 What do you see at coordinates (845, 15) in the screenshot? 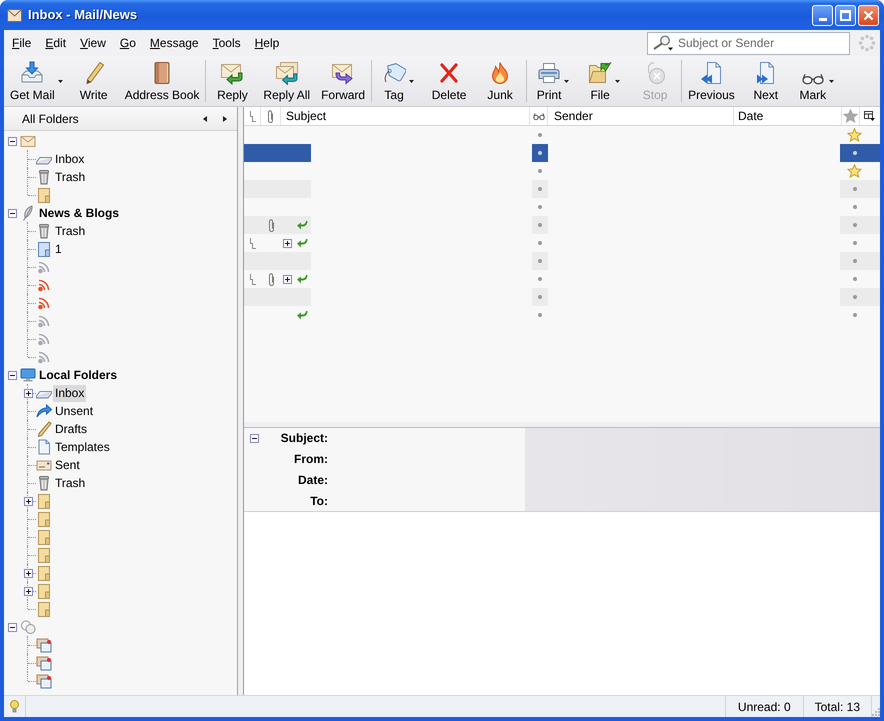
I see `maximize-button` at bounding box center [845, 15].